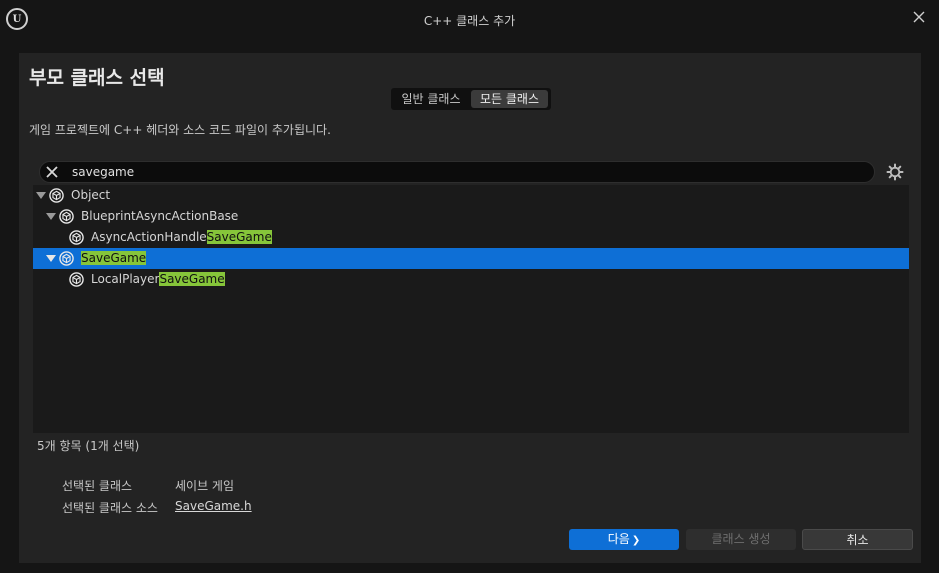 Image resolution: width=939 pixels, height=573 pixels. What do you see at coordinates (471, 237) in the screenshot?
I see `tree-row-async-action-handle-save-game: AsyncActionHandleSaveGame` at bounding box center [471, 237].